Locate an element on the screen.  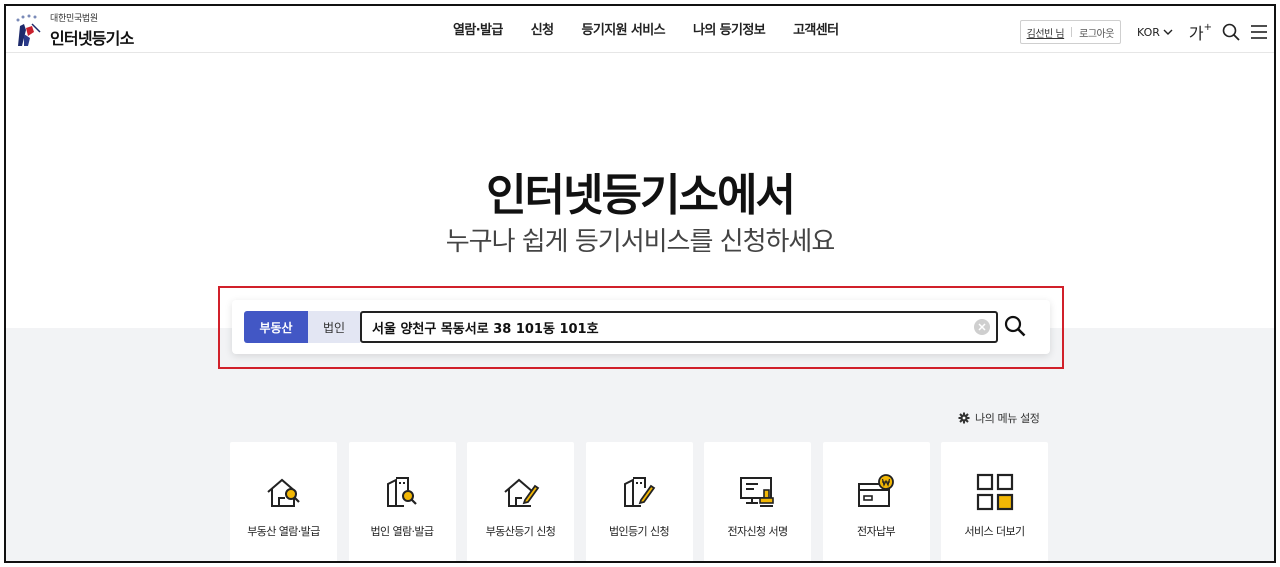
my-menu-settings-label: 나의 메뉴 설정 is located at coordinates (1007, 418).